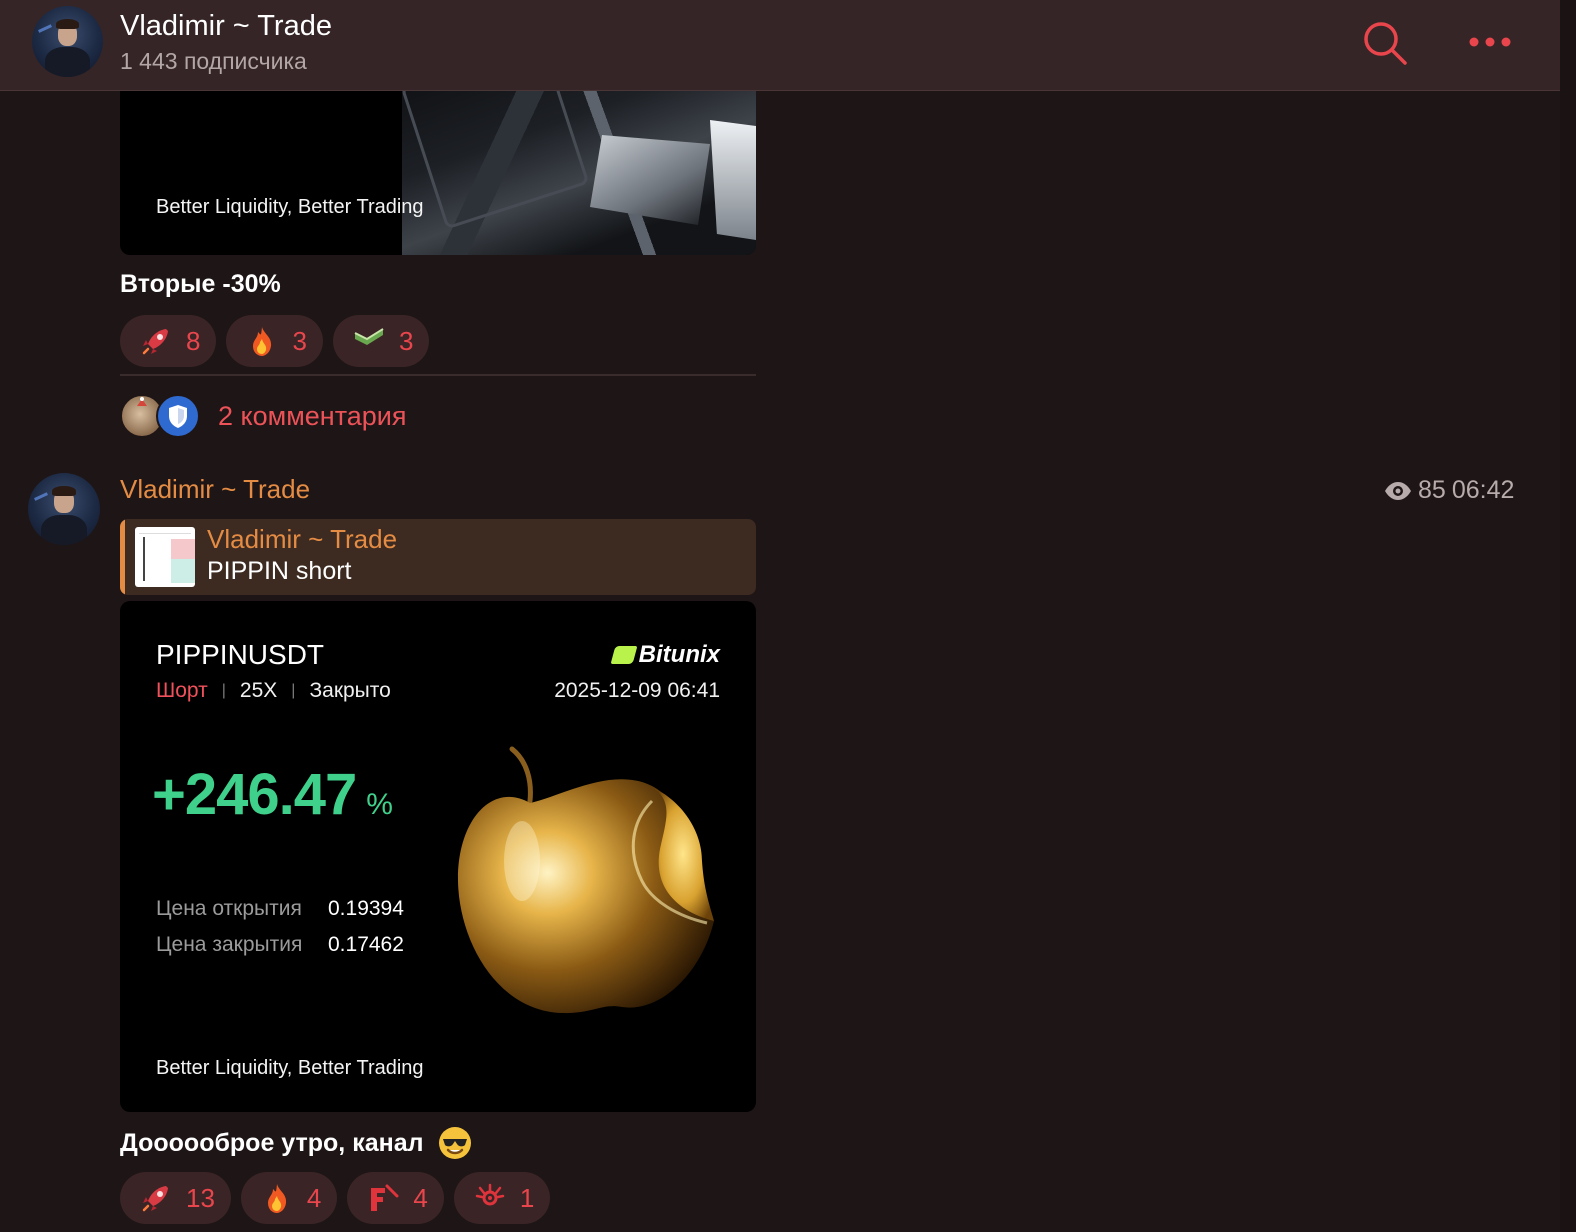 The height and width of the screenshot is (1232, 1576). I want to click on reaction-rocket: 8, so click(168, 341).